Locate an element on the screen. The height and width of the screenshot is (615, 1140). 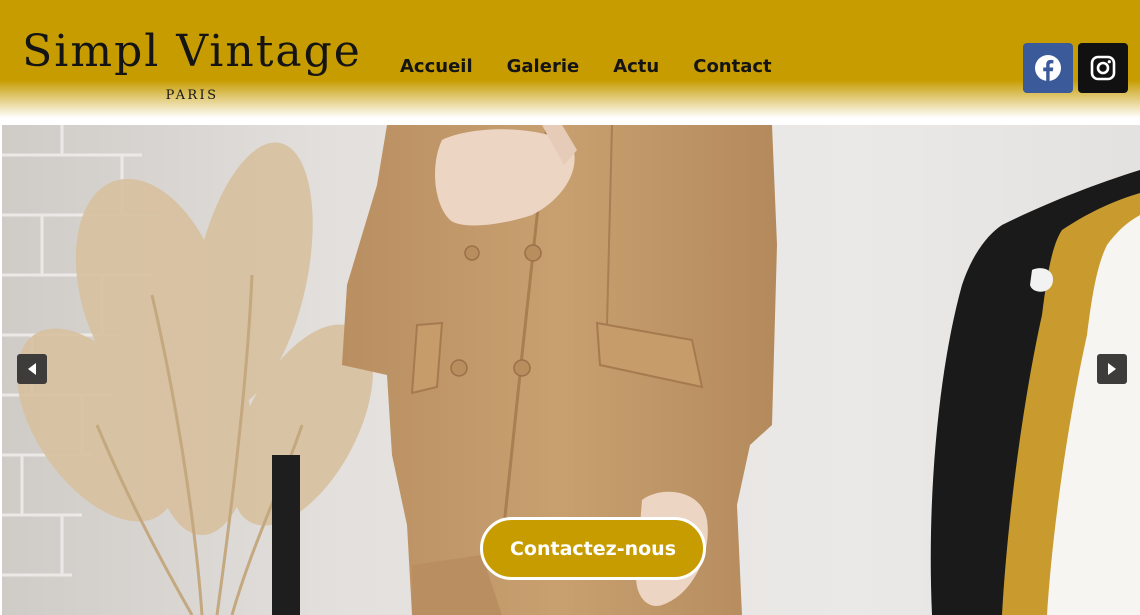
caret-left-icon is located at coordinates (32, 369).